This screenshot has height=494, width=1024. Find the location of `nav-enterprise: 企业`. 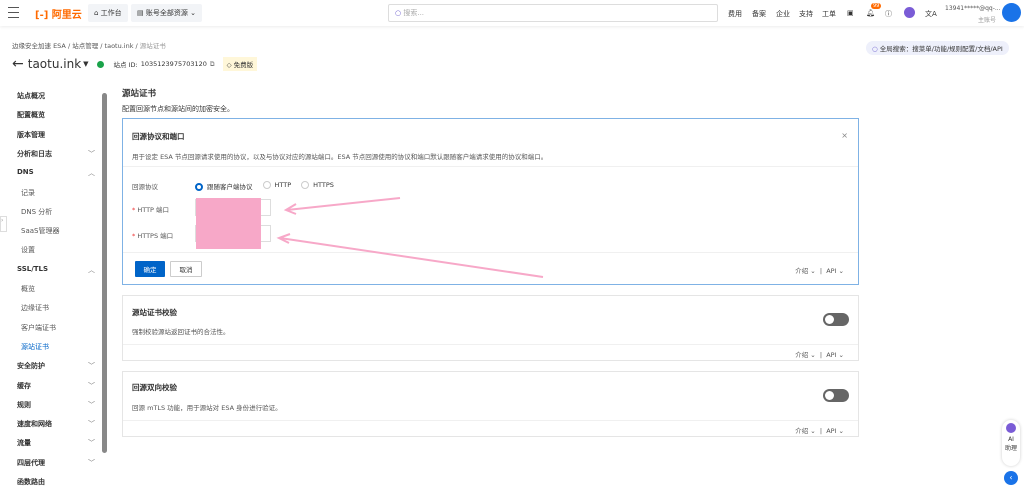

nav-enterprise: 企业 is located at coordinates (783, 14).